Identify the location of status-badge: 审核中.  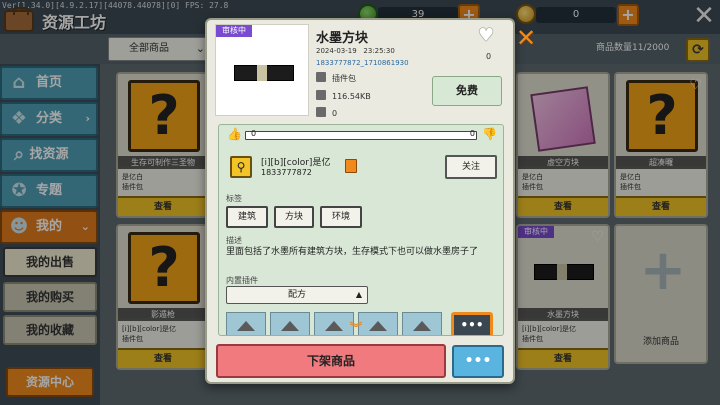
(234, 31).